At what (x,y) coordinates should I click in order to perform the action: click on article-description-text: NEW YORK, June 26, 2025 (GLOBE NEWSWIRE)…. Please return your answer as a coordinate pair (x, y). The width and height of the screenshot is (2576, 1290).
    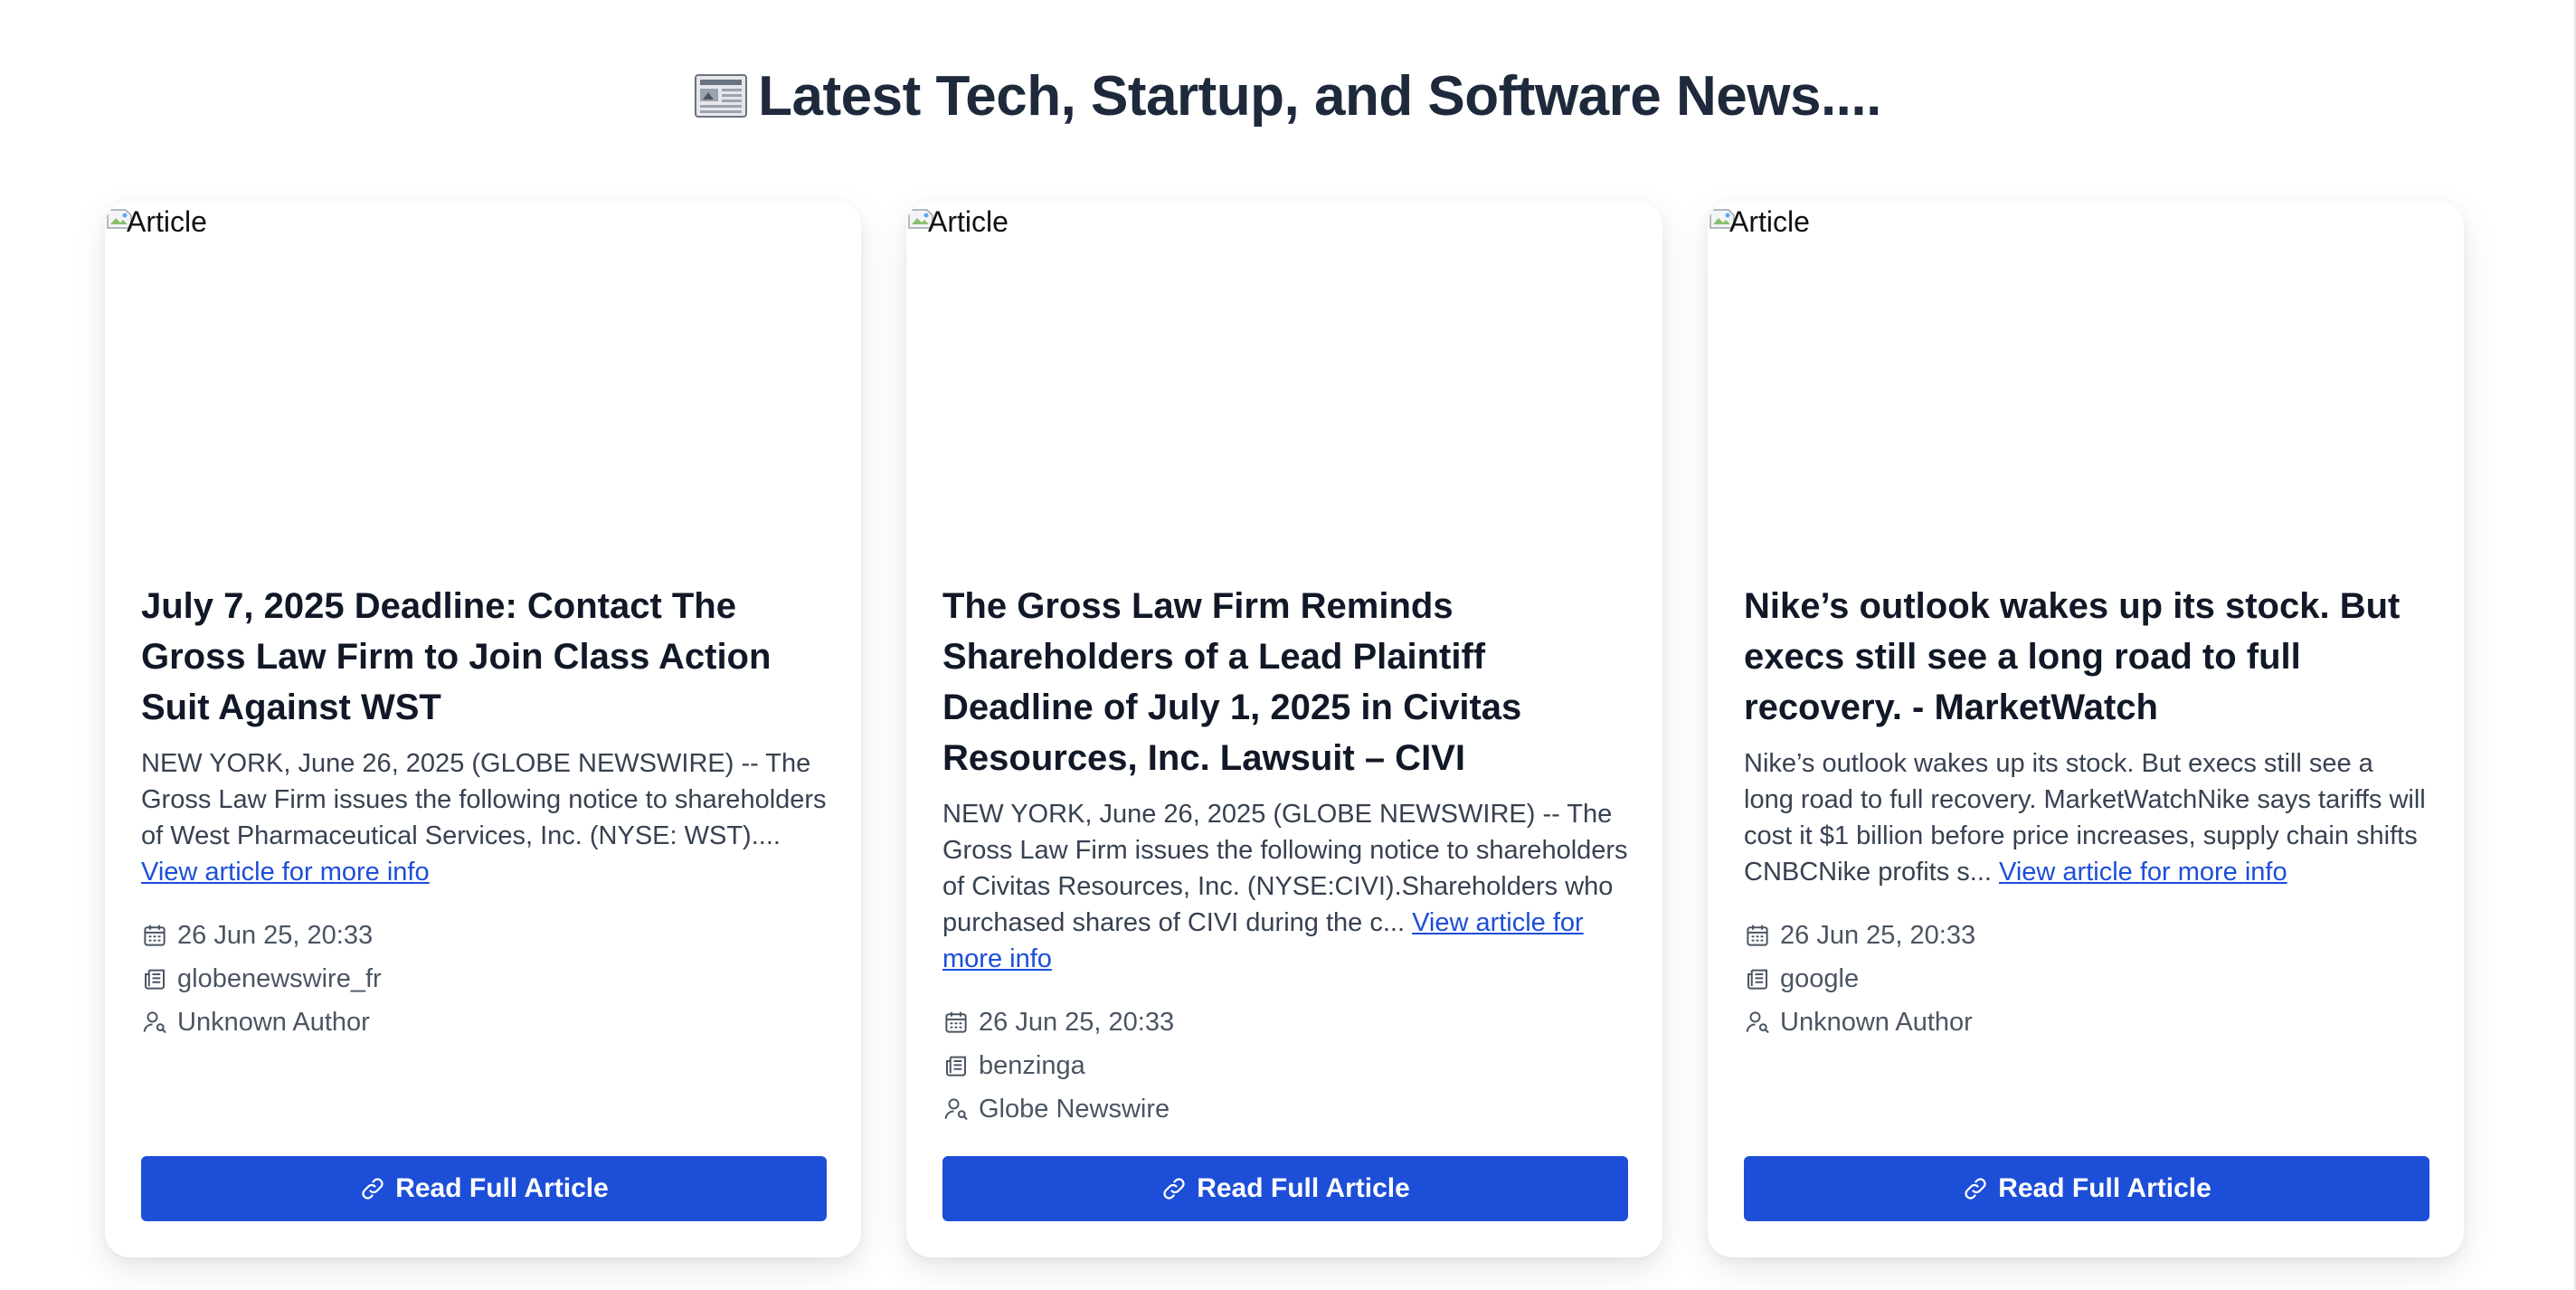
    Looking at the image, I should click on (484, 800).